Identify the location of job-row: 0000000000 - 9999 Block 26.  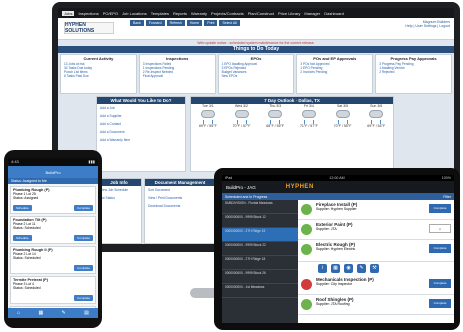
(260, 277).